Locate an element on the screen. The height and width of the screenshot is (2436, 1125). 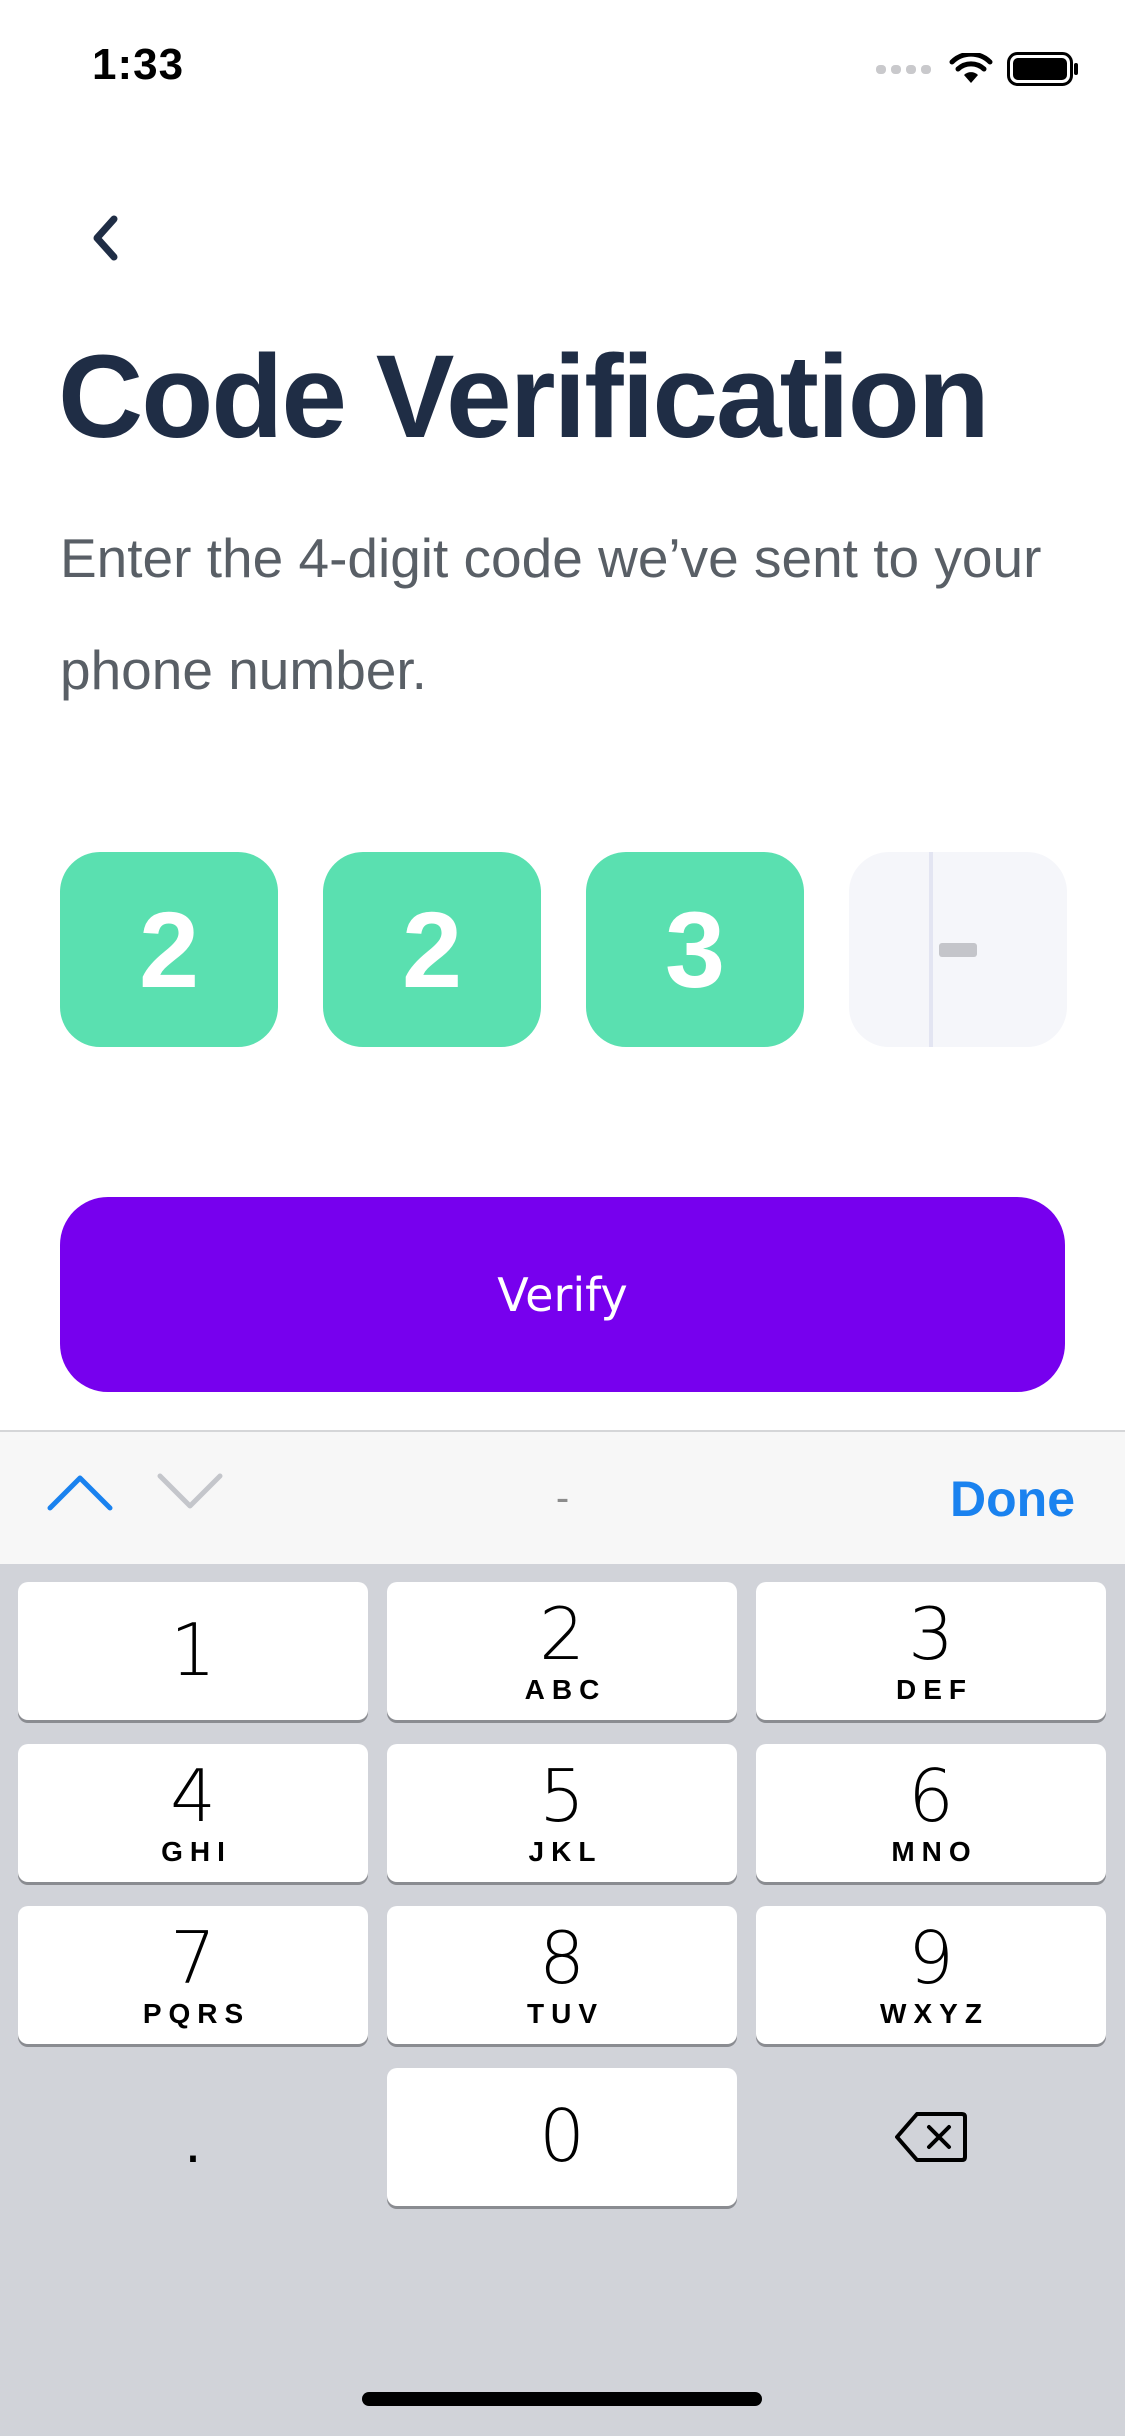
key-digit: 1 is located at coordinates (193, 1650).